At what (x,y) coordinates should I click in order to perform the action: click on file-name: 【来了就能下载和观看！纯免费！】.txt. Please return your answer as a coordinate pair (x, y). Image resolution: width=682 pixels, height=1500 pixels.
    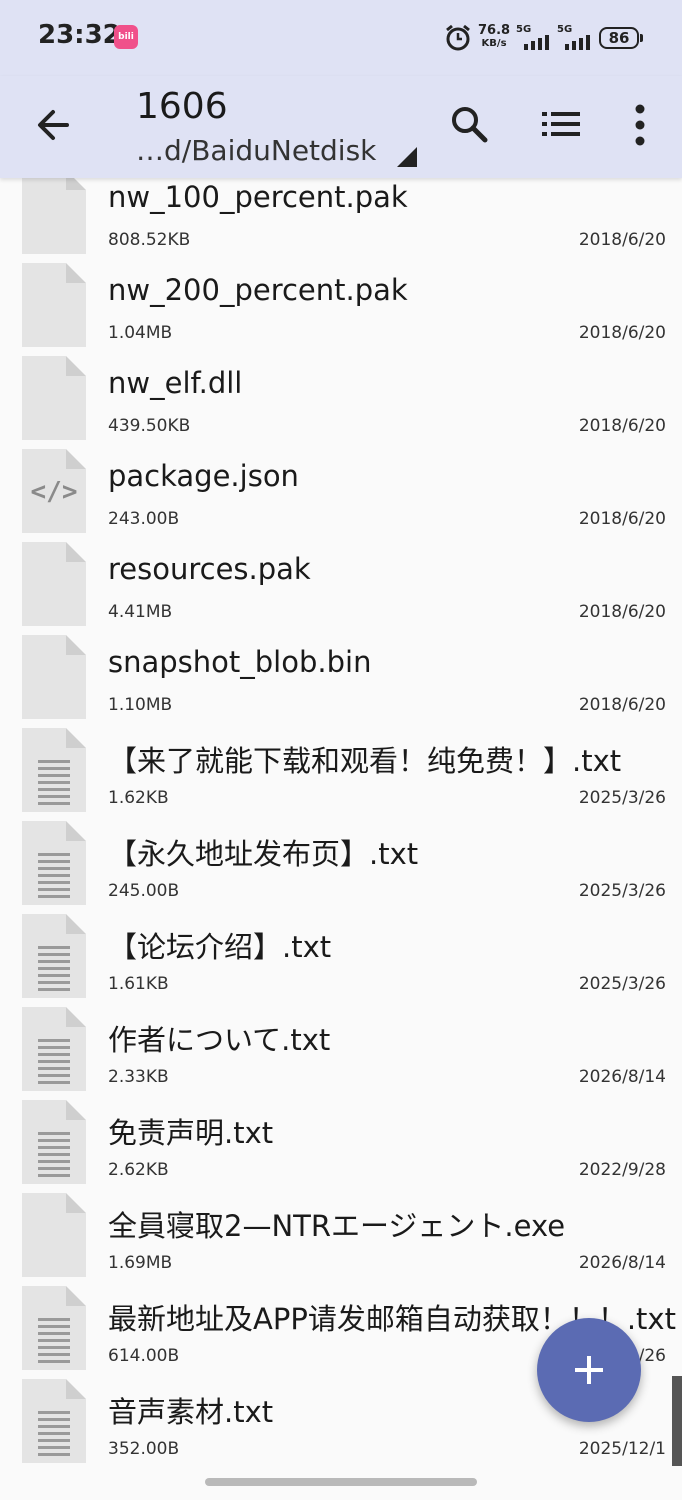
    Looking at the image, I should click on (365, 761).